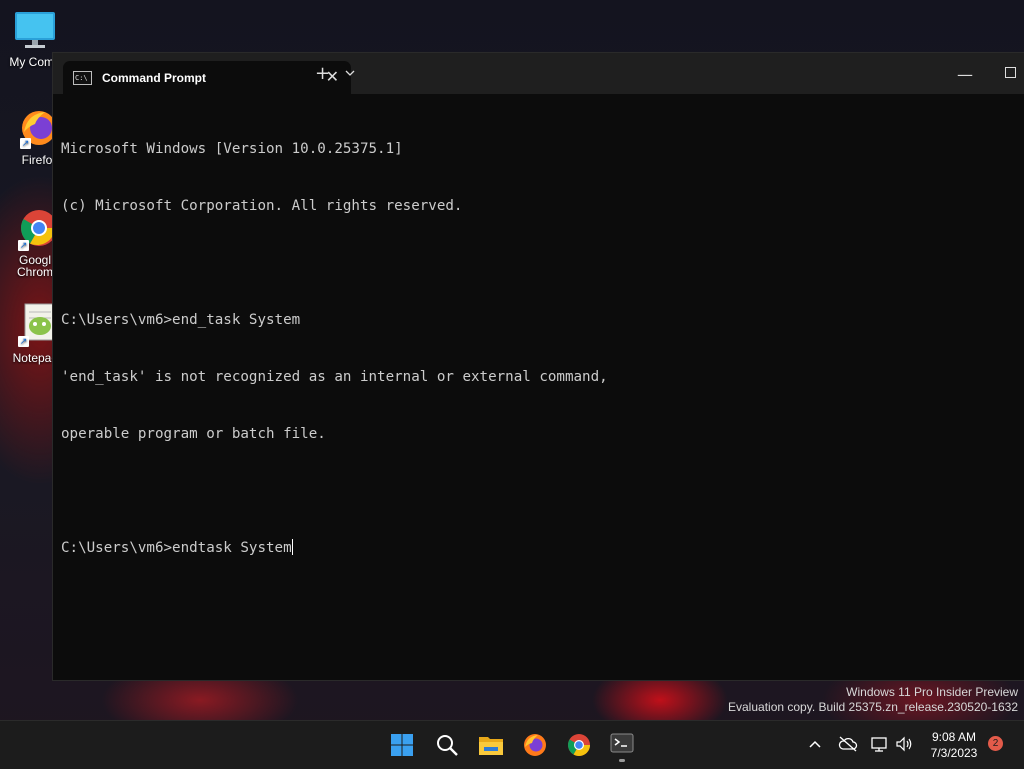  I want to click on firefox-icon, so click(535, 745).